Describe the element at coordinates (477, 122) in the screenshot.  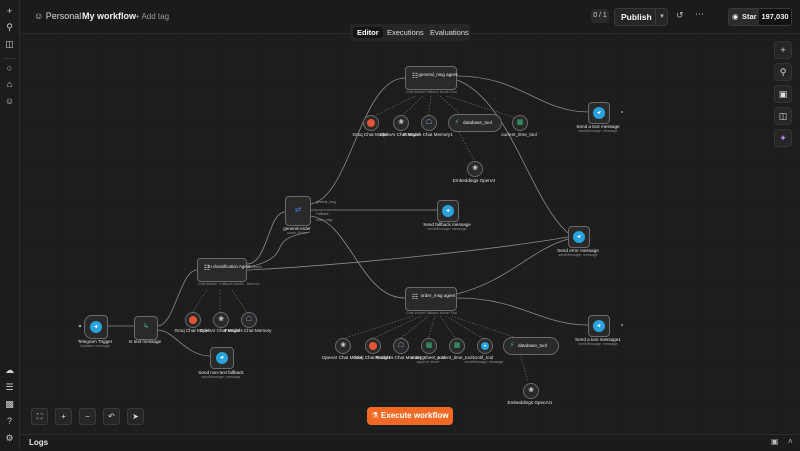
I see `database-tool-label: database_tool` at that location.